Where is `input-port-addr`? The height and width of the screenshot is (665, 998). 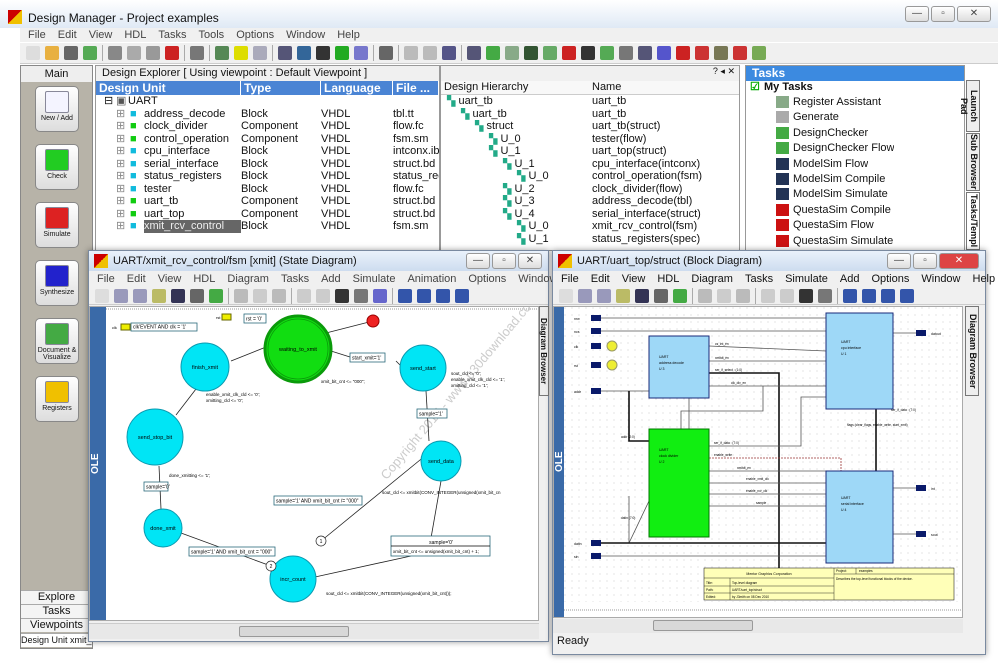 input-port-addr is located at coordinates (596, 391).